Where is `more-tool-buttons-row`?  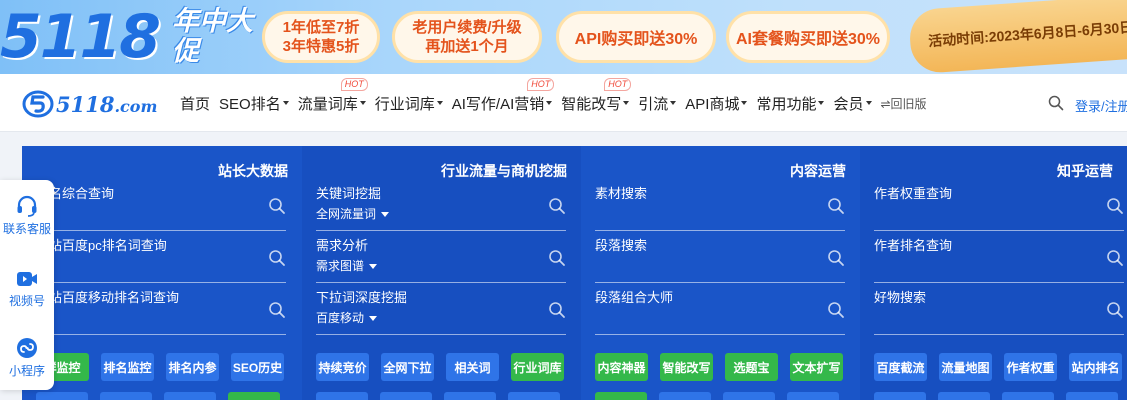
more-tool-buttons-row is located at coordinates (717, 396).